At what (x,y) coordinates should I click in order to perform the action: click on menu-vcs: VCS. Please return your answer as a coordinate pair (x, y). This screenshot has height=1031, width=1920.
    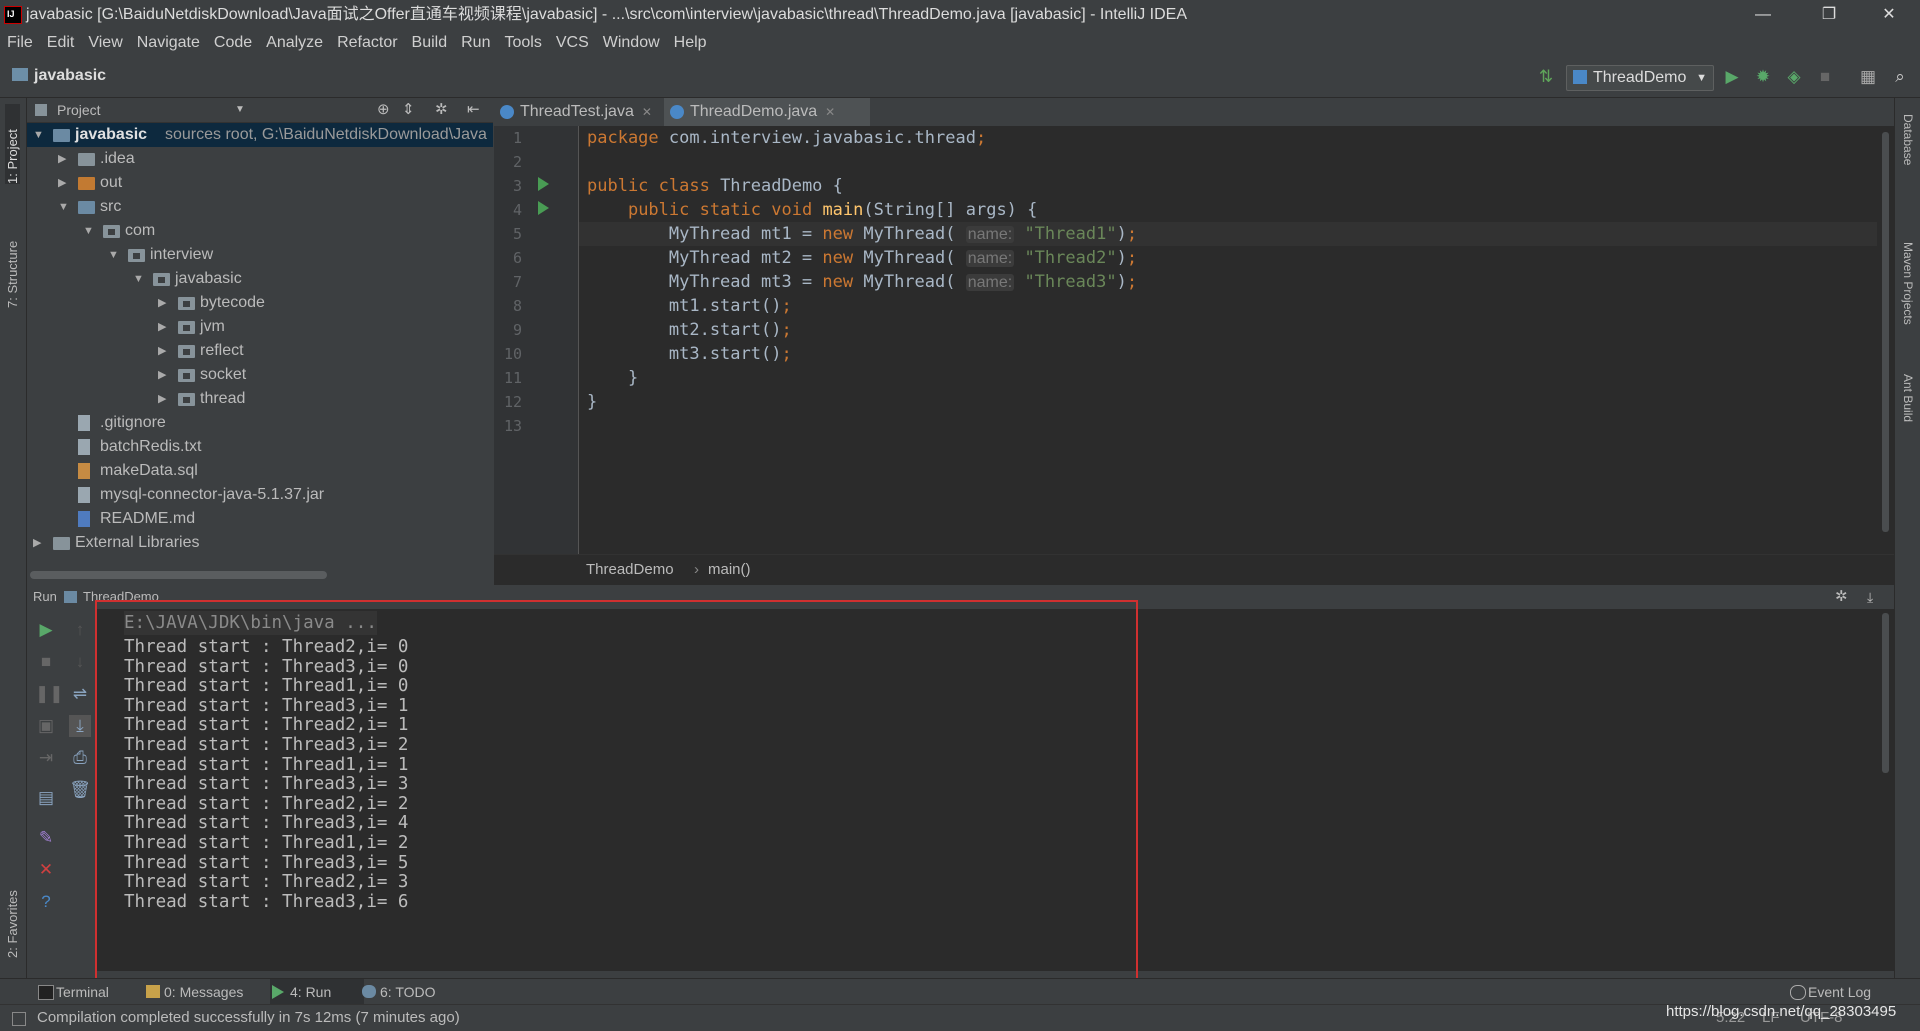
    Looking at the image, I should click on (572, 43).